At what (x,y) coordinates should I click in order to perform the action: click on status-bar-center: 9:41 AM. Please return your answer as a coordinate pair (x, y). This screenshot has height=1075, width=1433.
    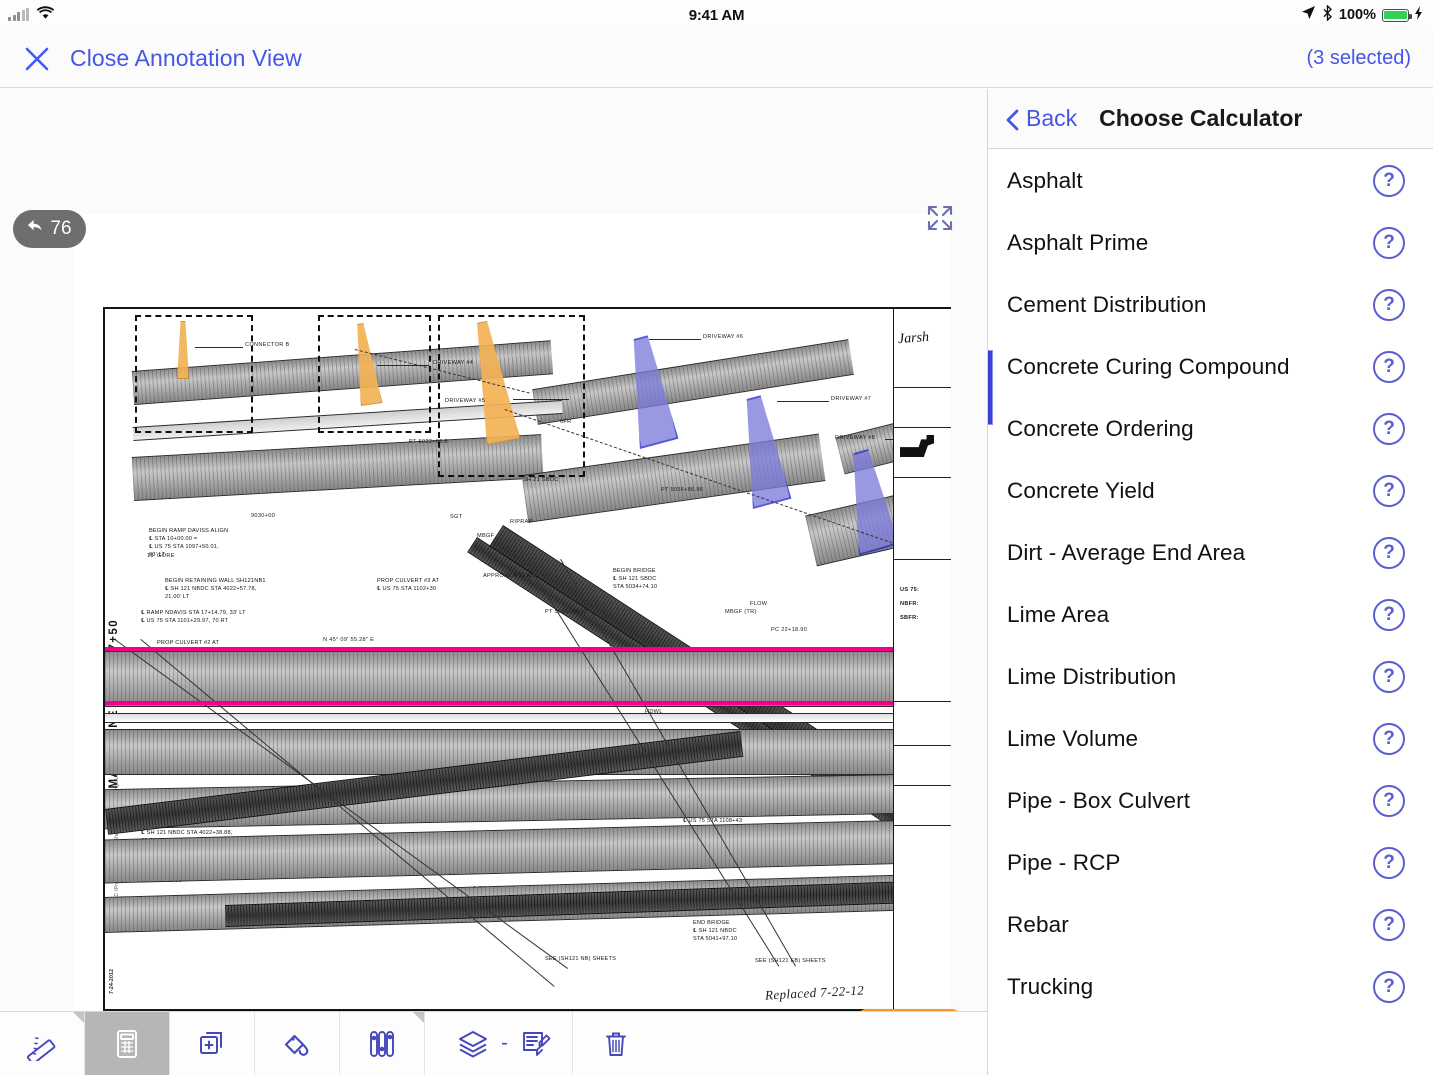
    Looking at the image, I should click on (716, 15).